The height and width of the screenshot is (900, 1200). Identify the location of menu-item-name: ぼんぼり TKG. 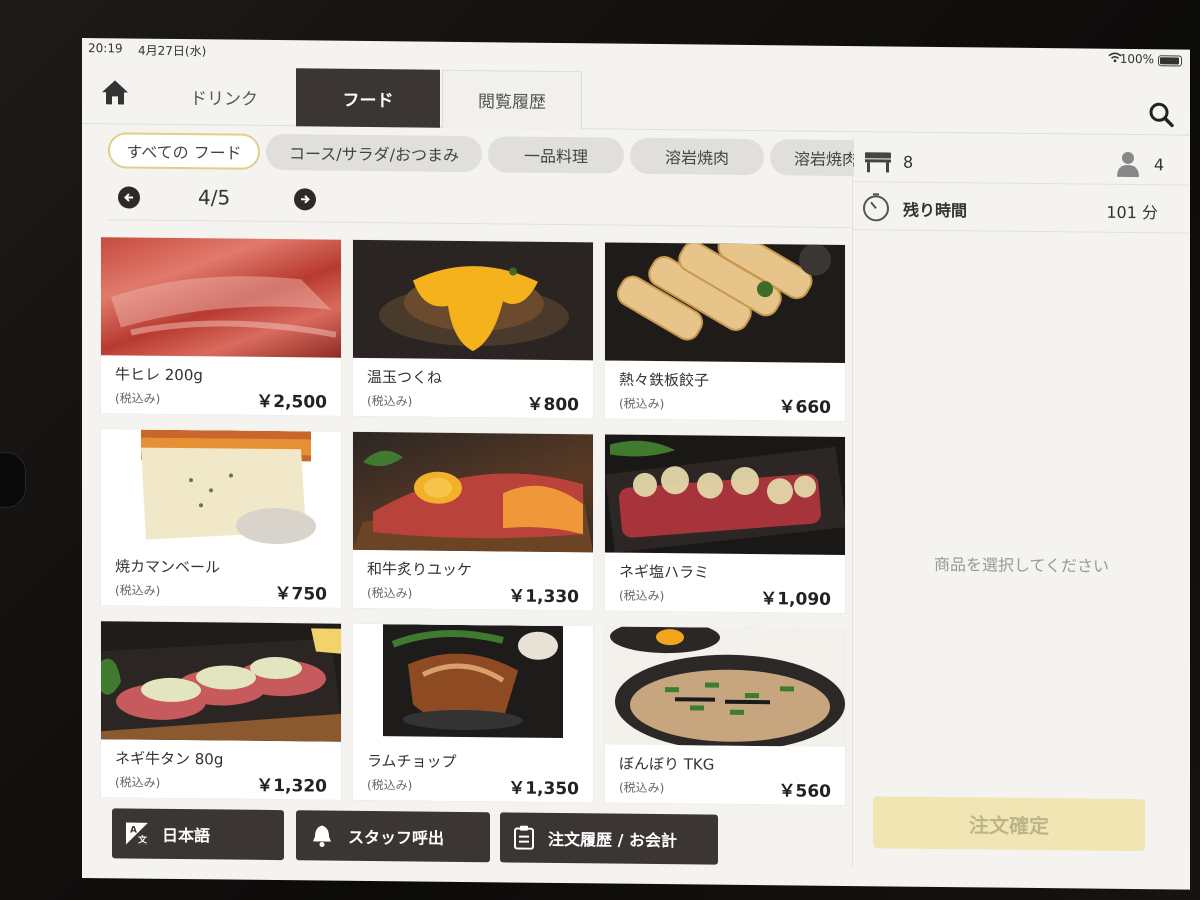
(667, 764).